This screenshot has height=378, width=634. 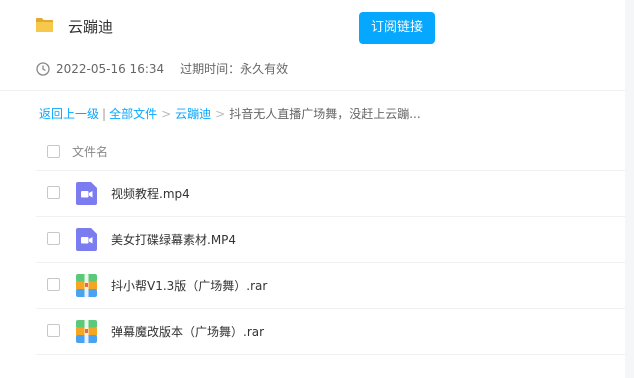 What do you see at coordinates (150, 193) in the screenshot?
I see `file-name: 视频教程.mp4` at bounding box center [150, 193].